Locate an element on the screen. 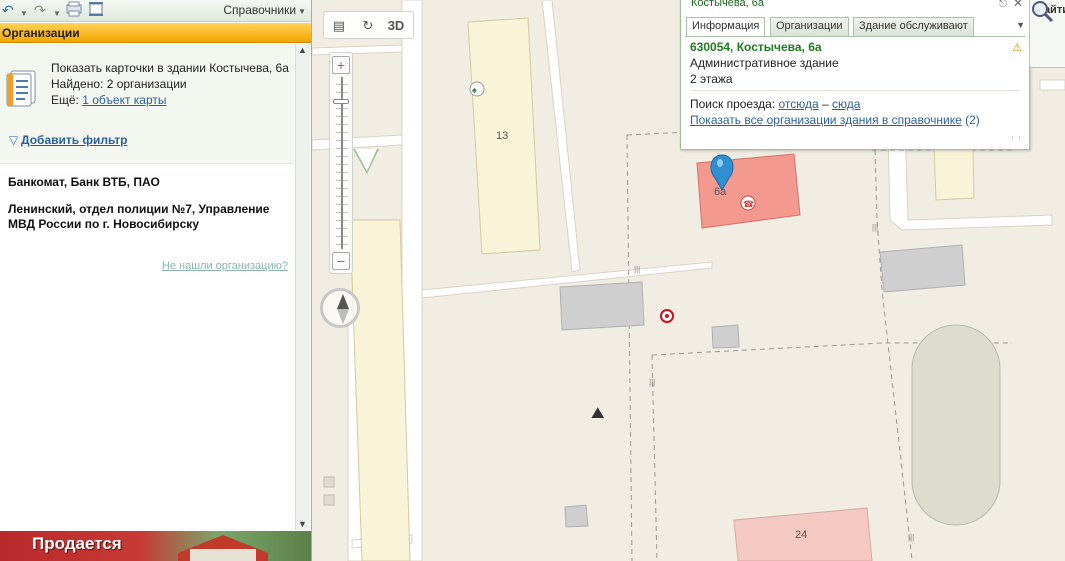 The height and width of the screenshot is (561, 1065). undo-dropdown-icon: ▼ is located at coordinates (24, 13).